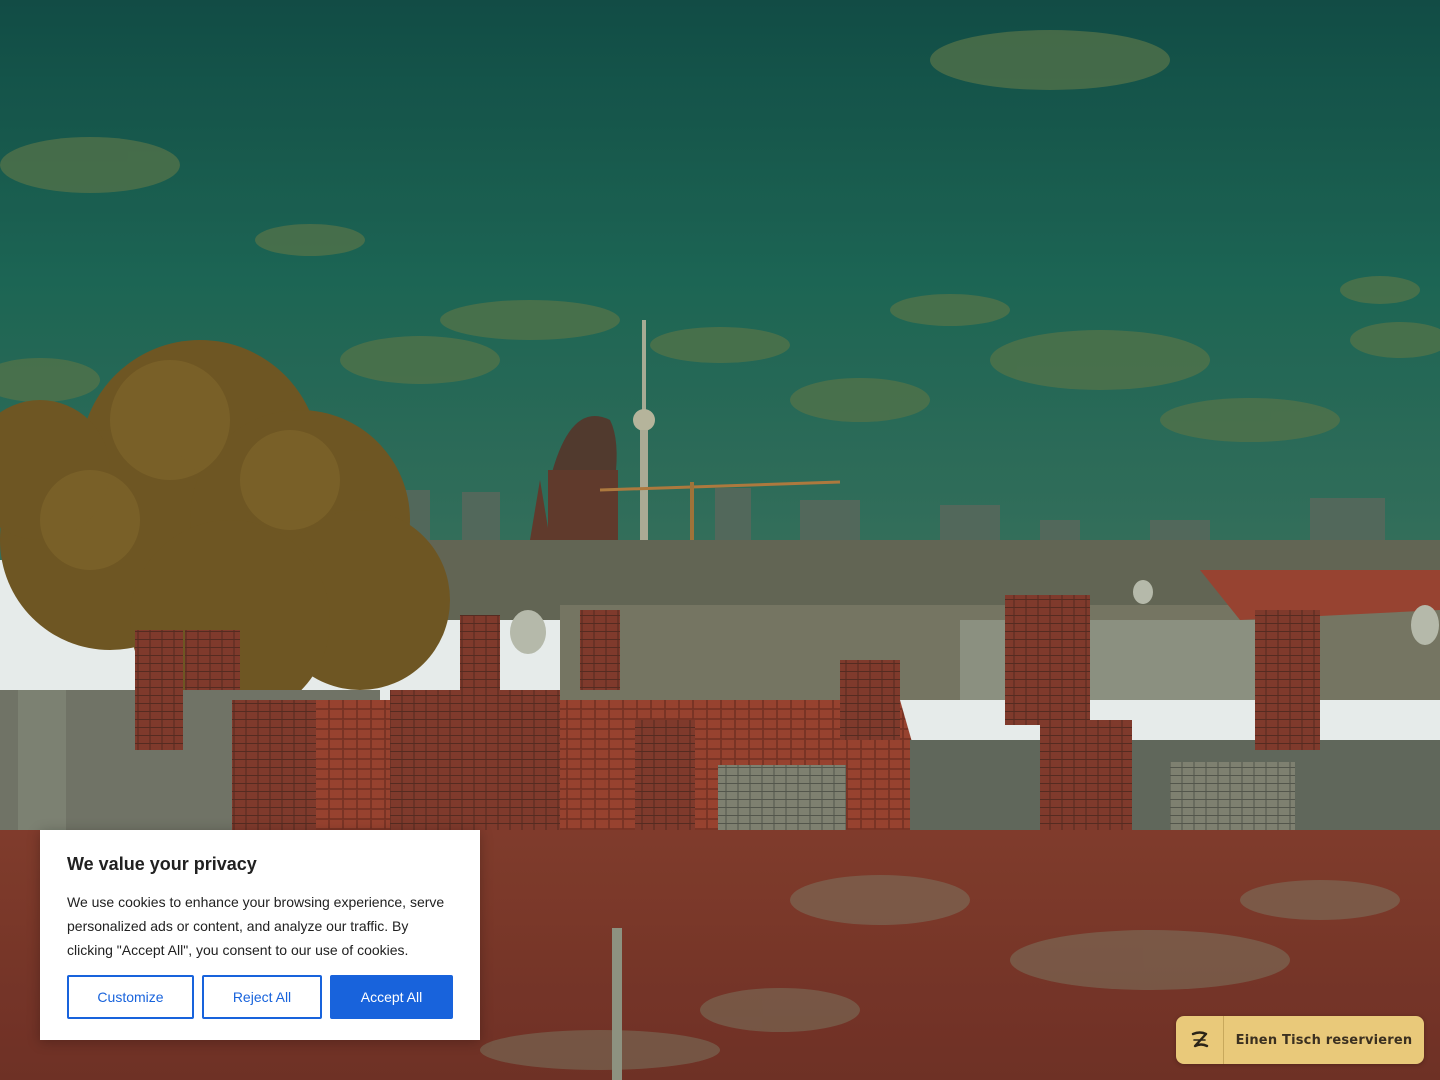 The image size is (1440, 1080). What do you see at coordinates (1200, 1040) in the screenshot?
I see `zenchef-logo-icon` at bounding box center [1200, 1040].